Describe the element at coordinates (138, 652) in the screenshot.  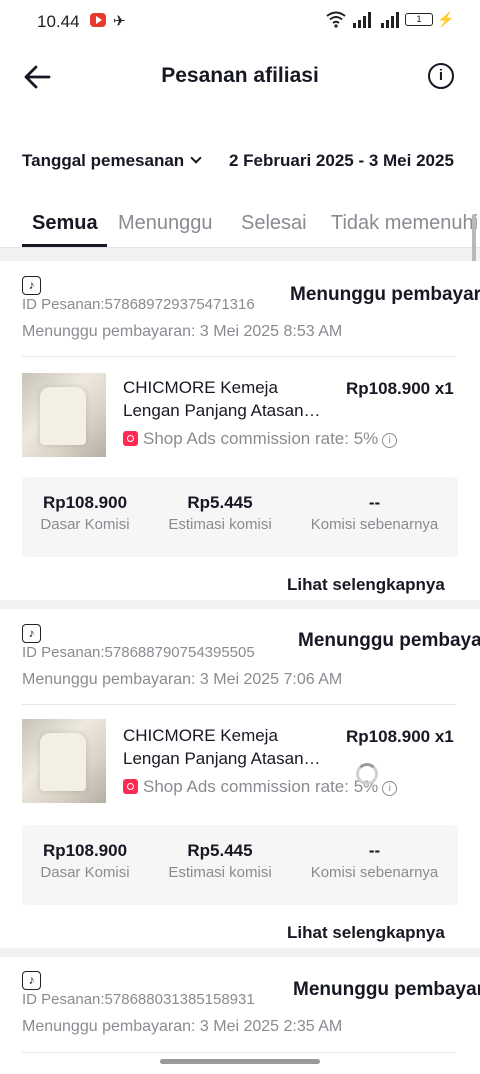
I see `order-id: ID Pesanan:578688790754395505` at that location.